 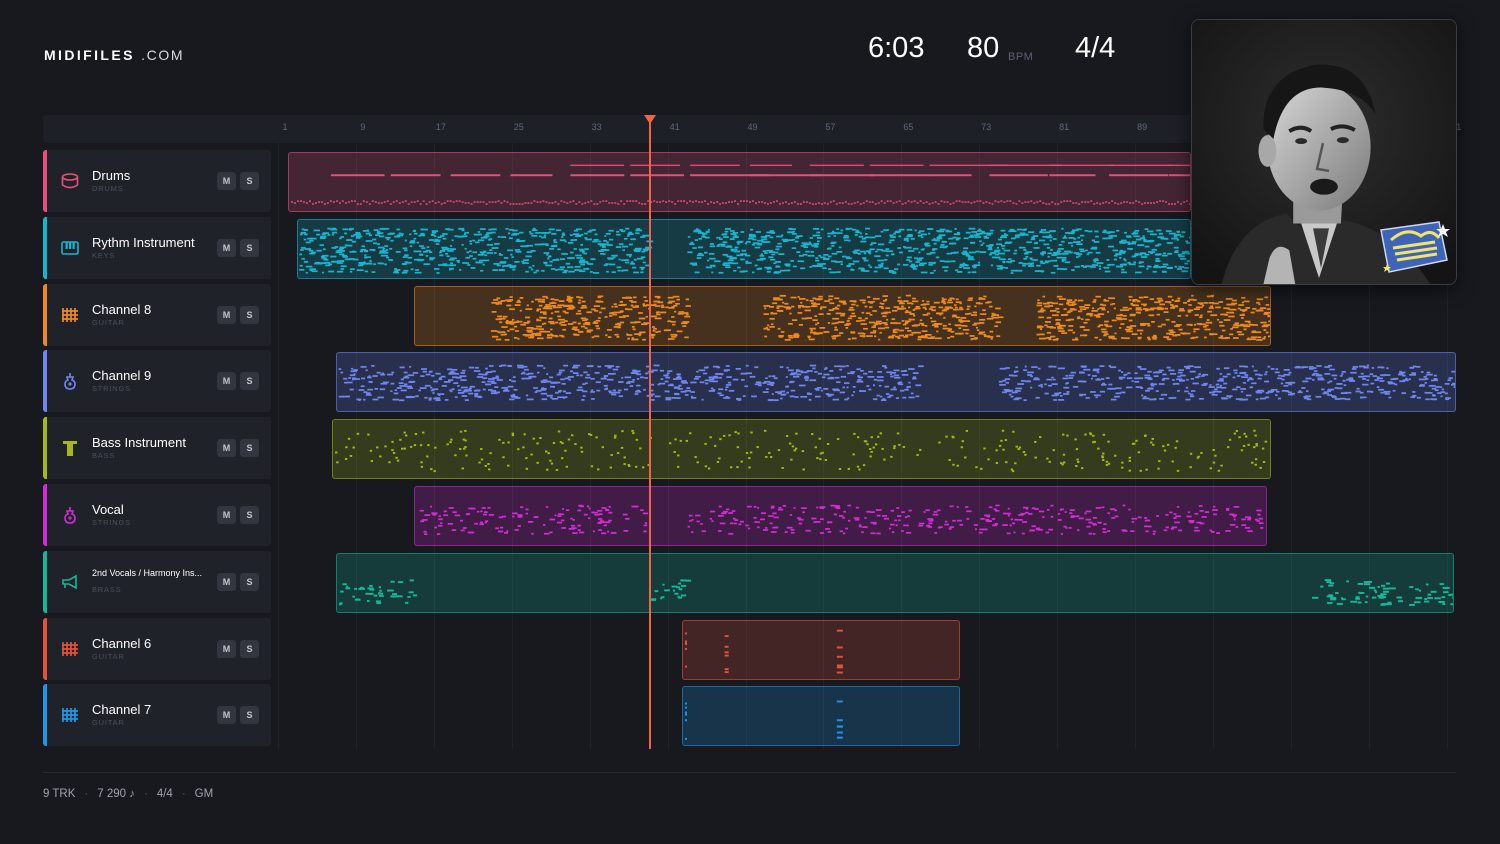 I want to click on track-header: Rythm Instrument KEYS M S, so click(x=157, y=247).